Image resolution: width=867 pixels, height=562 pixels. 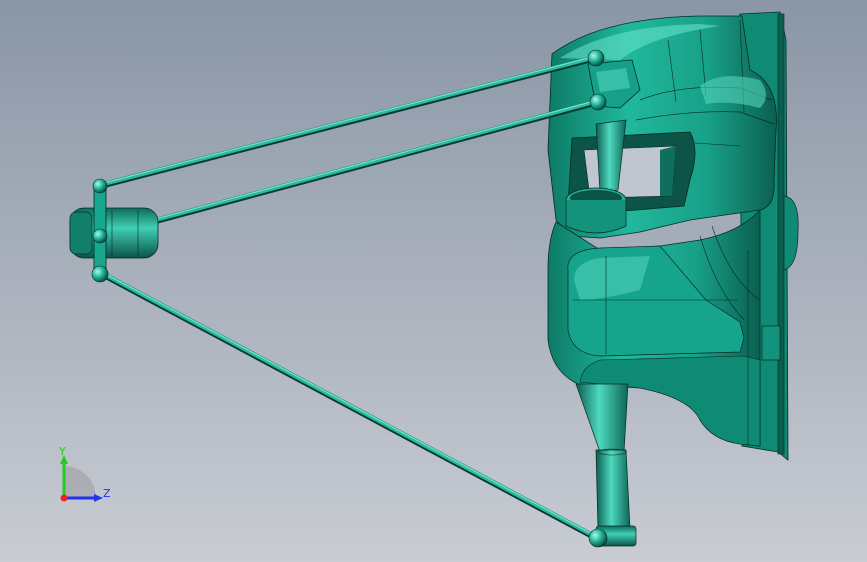 I want to click on z-axis-arrowhead, so click(x=98, y=498).